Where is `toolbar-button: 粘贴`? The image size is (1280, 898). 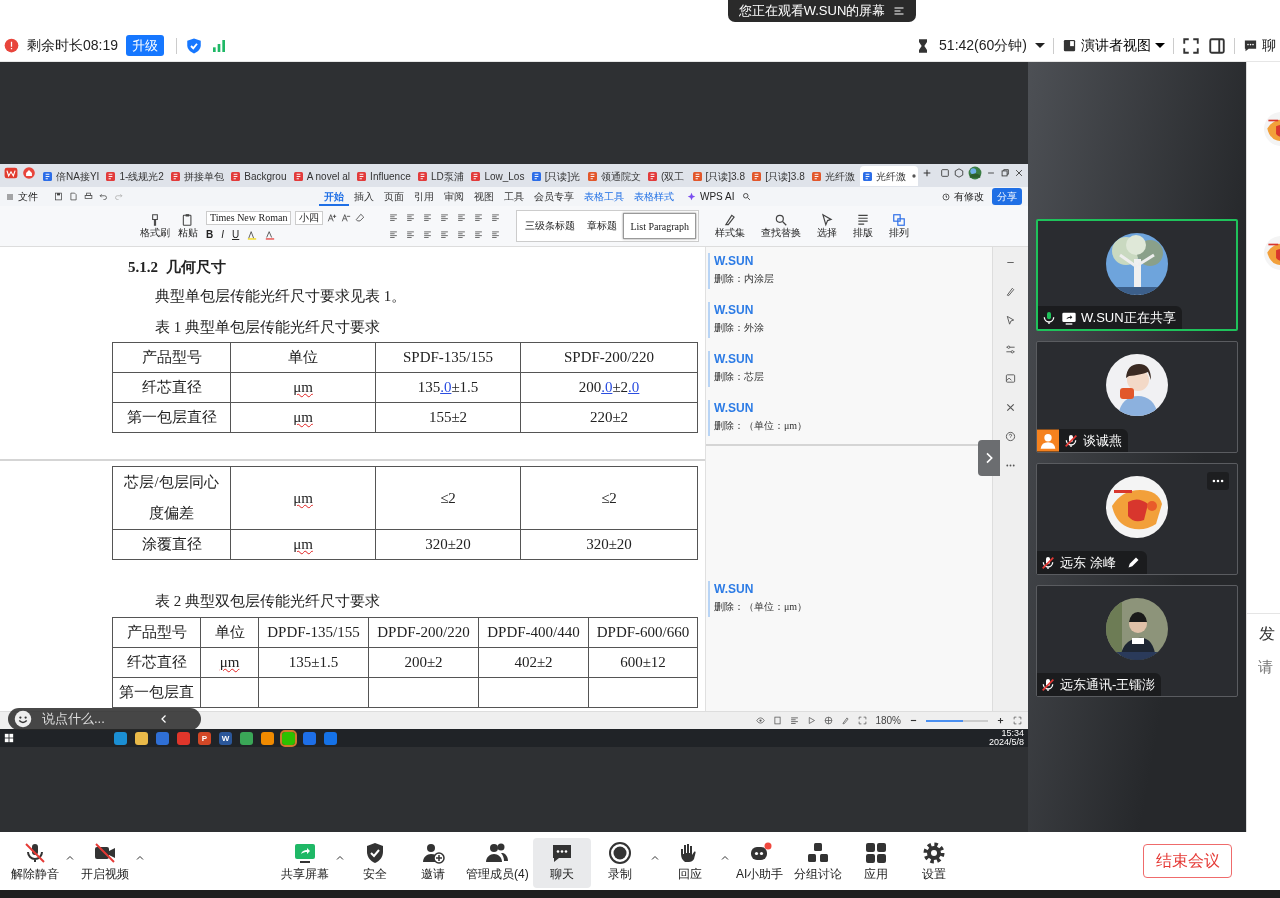
toolbar-button: 粘贴 is located at coordinates (188, 226).